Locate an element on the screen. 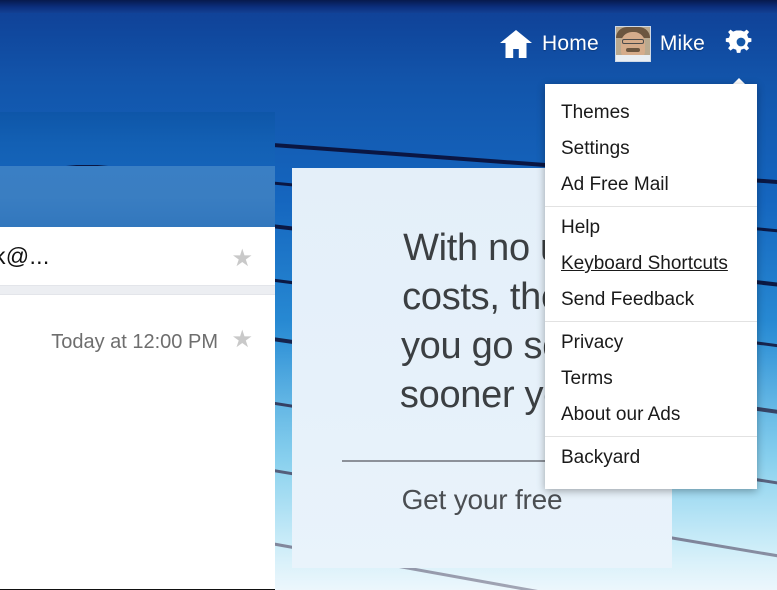 This screenshot has width=777, height=590. menu-item-help: Help is located at coordinates (651, 228).